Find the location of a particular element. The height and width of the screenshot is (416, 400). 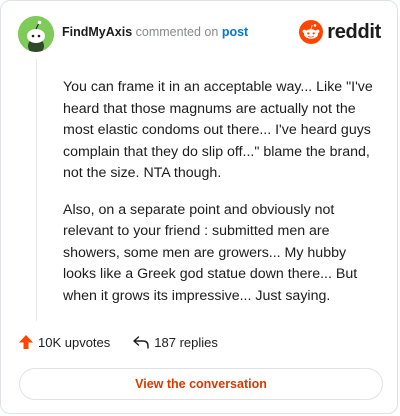

replies-button: 187 replies is located at coordinates (175, 342).